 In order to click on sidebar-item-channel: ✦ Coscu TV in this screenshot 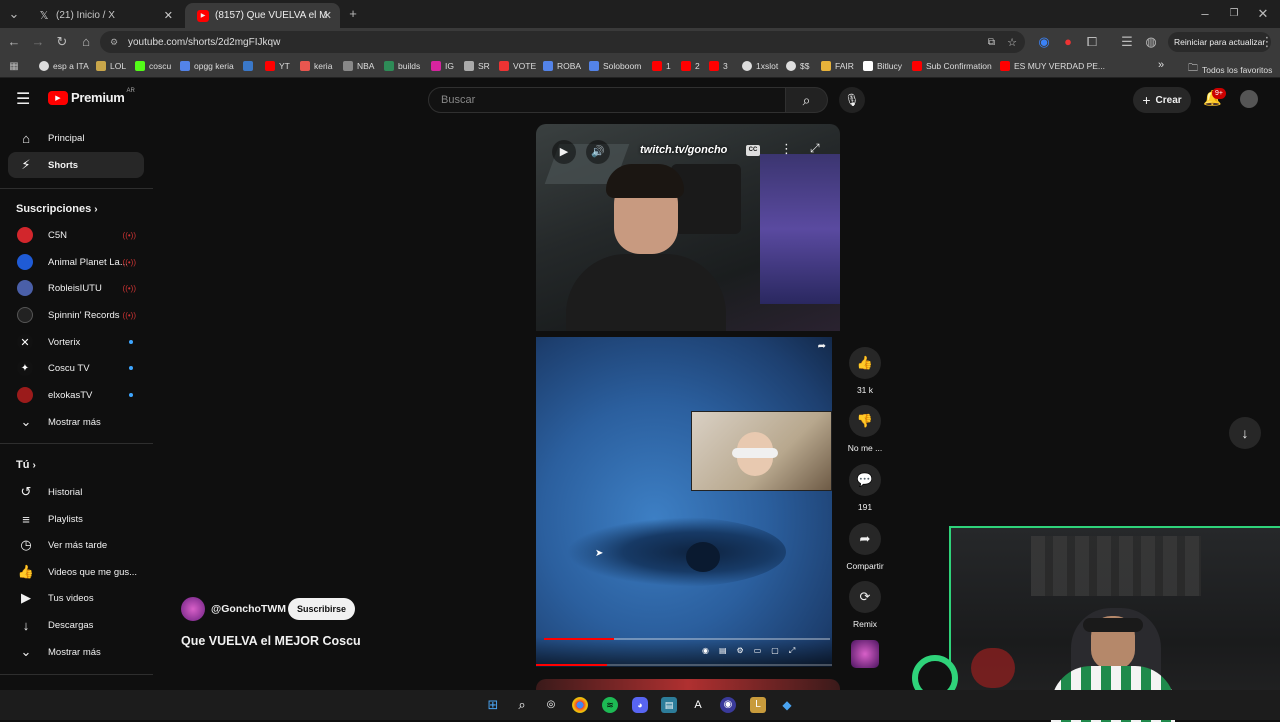, I will do `click(76, 368)`.